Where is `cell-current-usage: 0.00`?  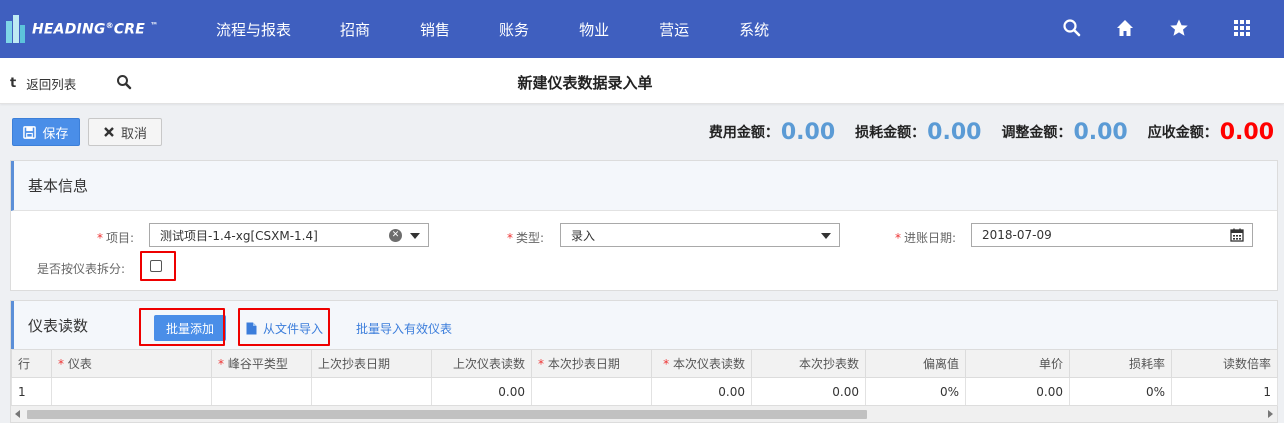 cell-current-usage: 0.00 is located at coordinates (808, 391).